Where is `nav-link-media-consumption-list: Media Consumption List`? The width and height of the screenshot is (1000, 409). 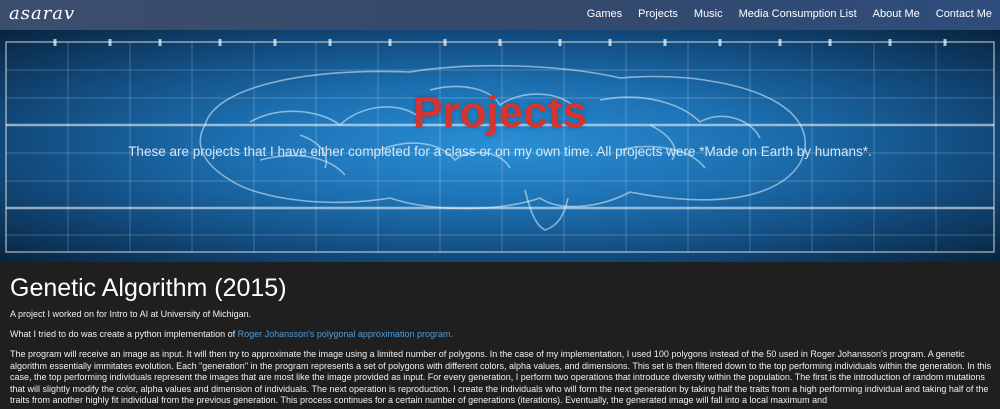
nav-link-media-consumption-list: Media Consumption List is located at coordinates (798, 15).